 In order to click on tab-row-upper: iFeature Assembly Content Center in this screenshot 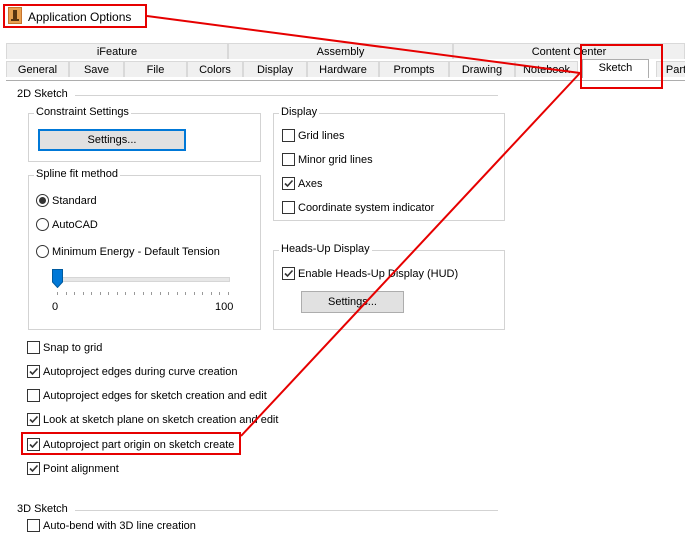, I will do `click(345, 51)`.